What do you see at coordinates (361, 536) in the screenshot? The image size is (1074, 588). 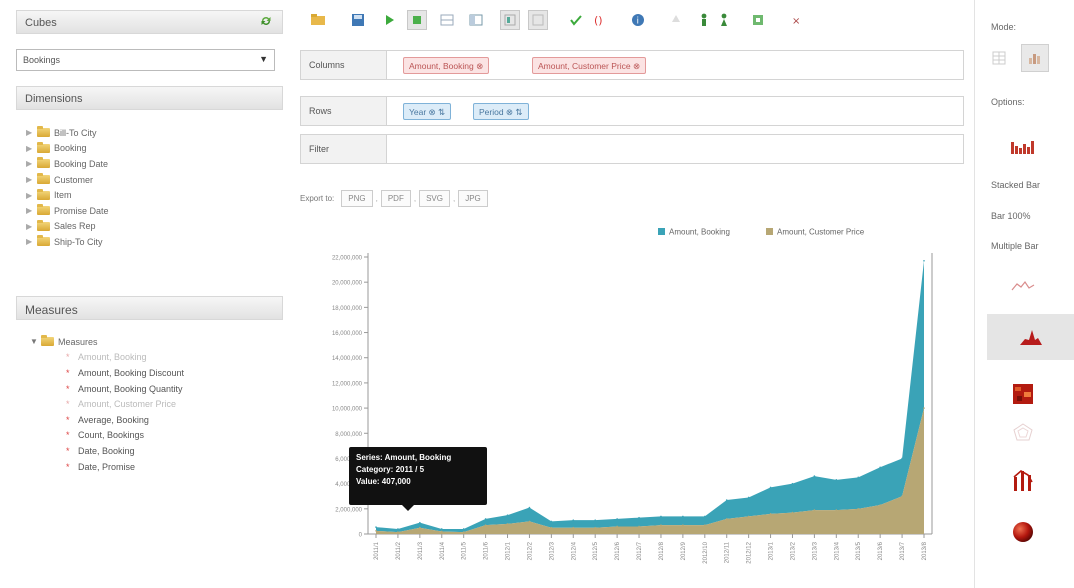 I see `y-tick-label: 0` at bounding box center [361, 536].